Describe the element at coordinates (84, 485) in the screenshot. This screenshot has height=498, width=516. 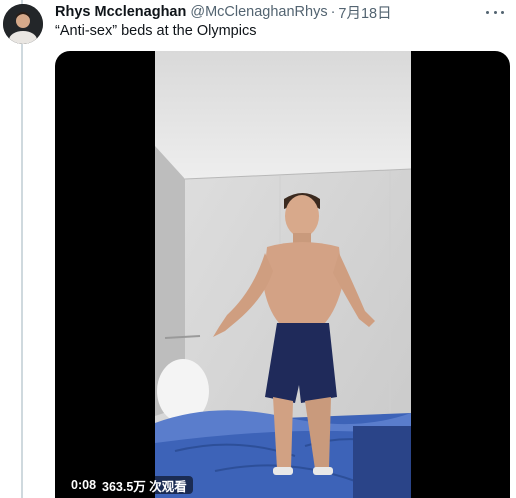
I see `video-time: 0:08` at that location.